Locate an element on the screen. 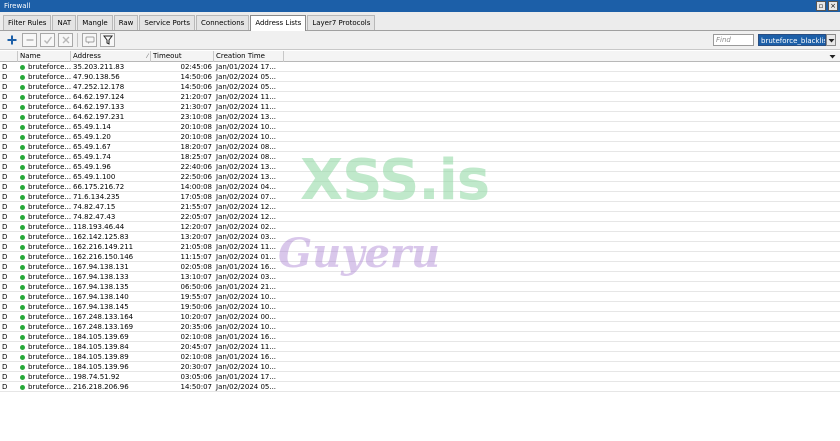 The image size is (840, 441). enable-icon is located at coordinates (47, 40).